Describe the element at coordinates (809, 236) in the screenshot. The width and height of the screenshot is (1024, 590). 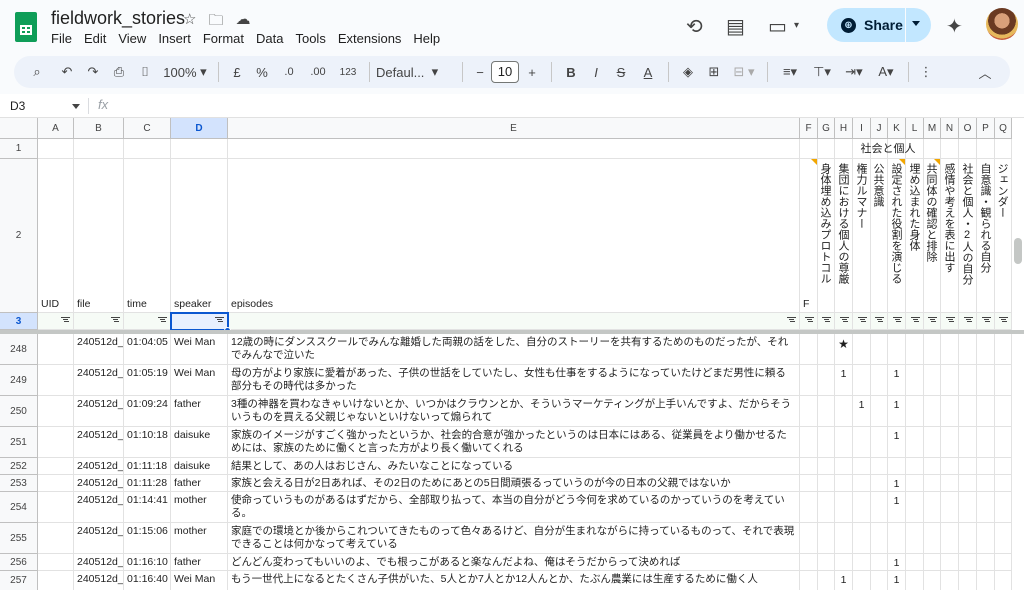
I see `header-cell-f: F` at that location.